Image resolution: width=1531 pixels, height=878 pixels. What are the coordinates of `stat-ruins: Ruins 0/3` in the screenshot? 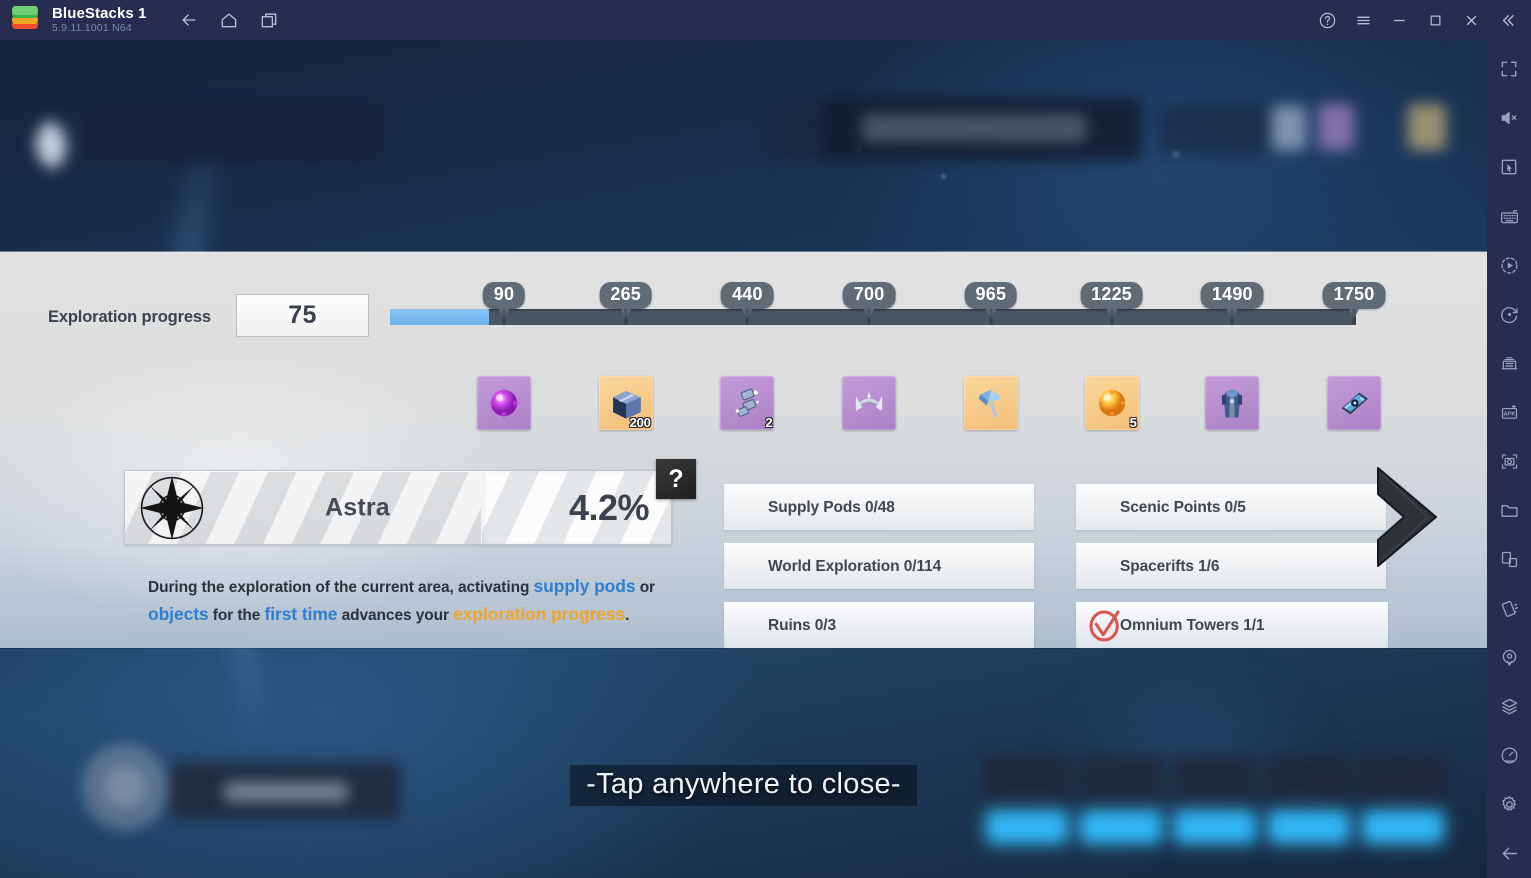 It's located at (879, 625).